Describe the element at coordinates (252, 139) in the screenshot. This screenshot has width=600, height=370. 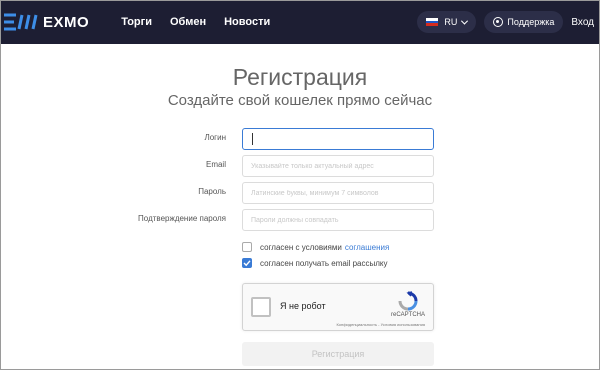
I see `text-cursor` at that location.